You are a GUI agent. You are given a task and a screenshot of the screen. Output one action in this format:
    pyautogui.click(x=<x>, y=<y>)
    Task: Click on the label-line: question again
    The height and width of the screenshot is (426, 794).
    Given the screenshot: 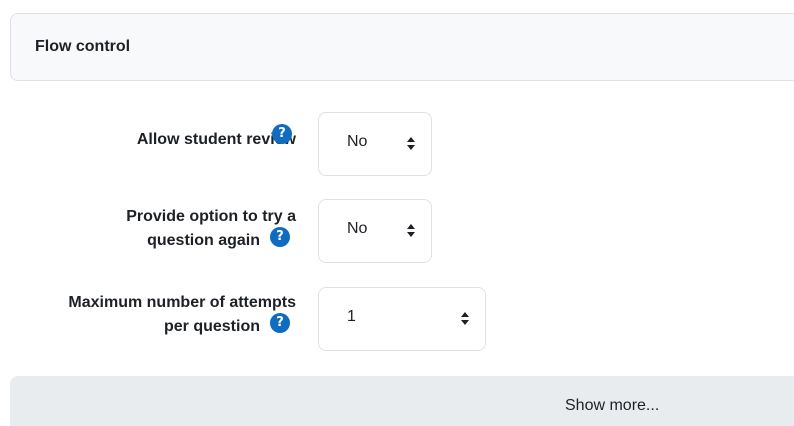 What is the action you would take?
    pyautogui.click(x=203, y=240)
    